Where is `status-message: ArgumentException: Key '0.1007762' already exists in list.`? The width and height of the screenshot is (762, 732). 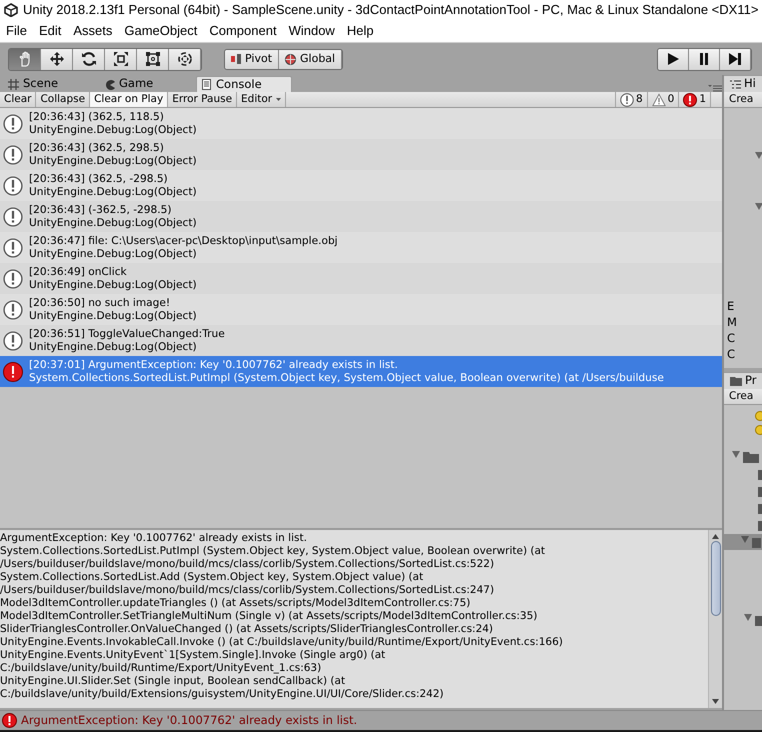 status-message: ArgumentException: Key '0.1007762' already exists in list. is located at coordinates (189, 720).